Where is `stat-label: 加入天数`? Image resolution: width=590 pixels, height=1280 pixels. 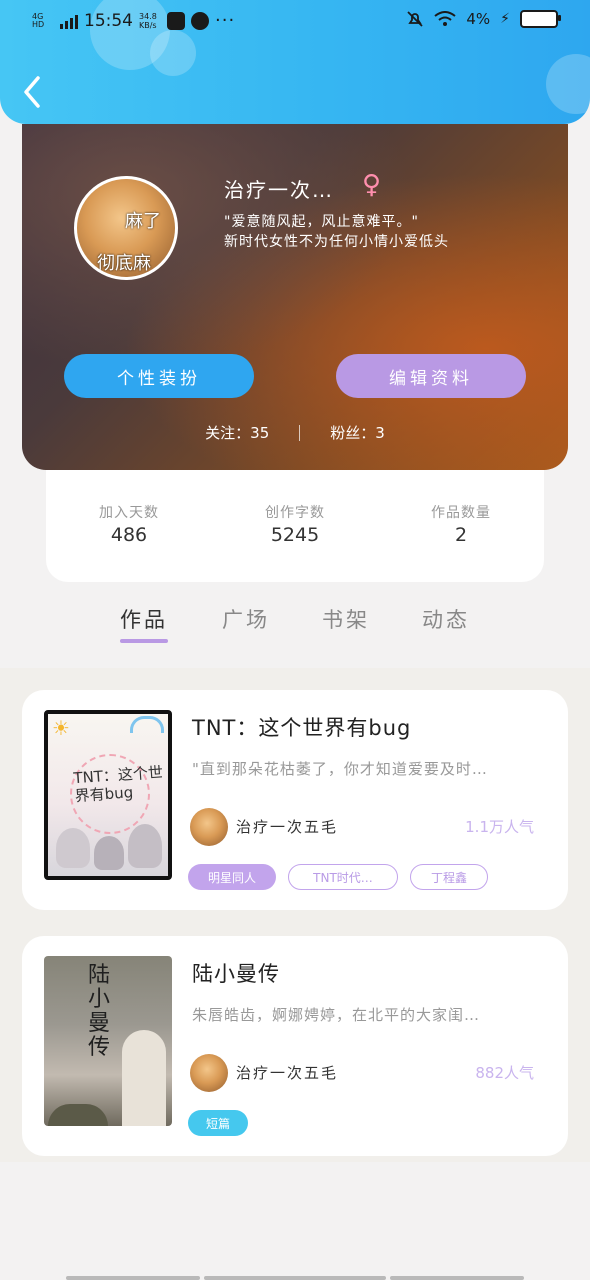 stat-label: 加入天数 is located at coordinates (129, 513).